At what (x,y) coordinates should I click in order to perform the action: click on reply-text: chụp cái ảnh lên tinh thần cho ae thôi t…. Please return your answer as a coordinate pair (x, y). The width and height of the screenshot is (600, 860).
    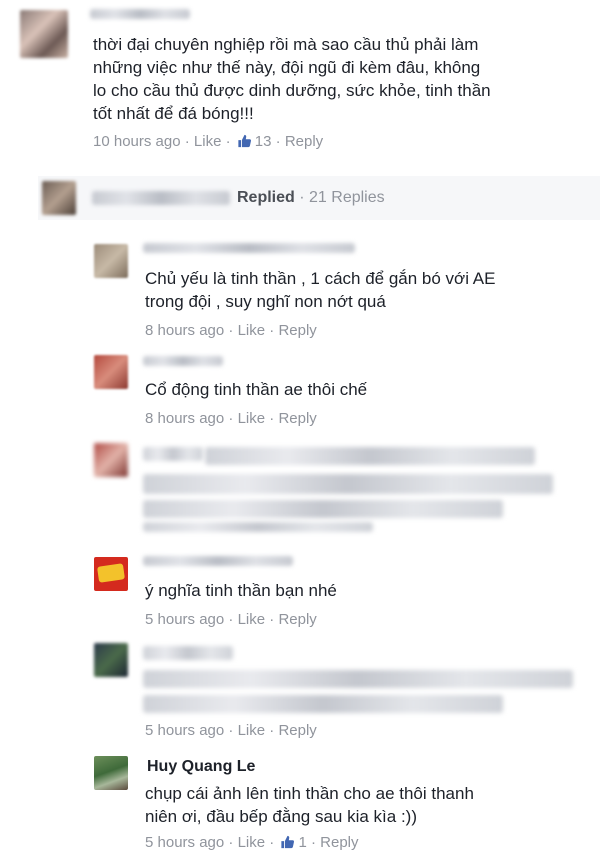
    Looking at the image, I should click on (365, 805).